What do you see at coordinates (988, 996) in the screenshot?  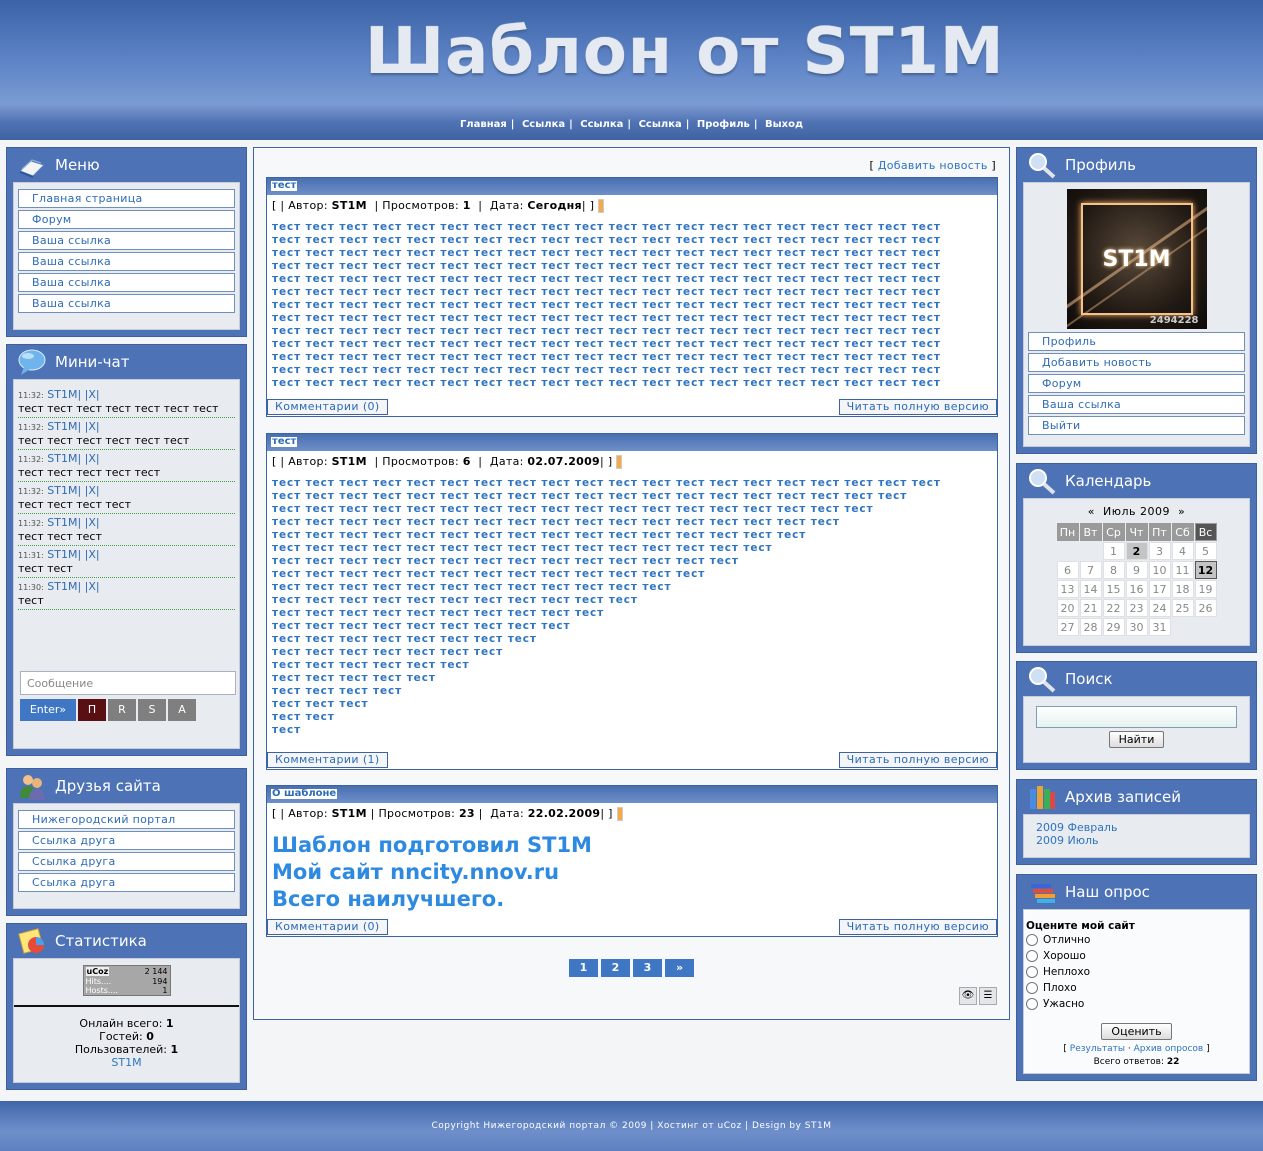 I see `list-icon: ☰` at bounding box center [988, 996].